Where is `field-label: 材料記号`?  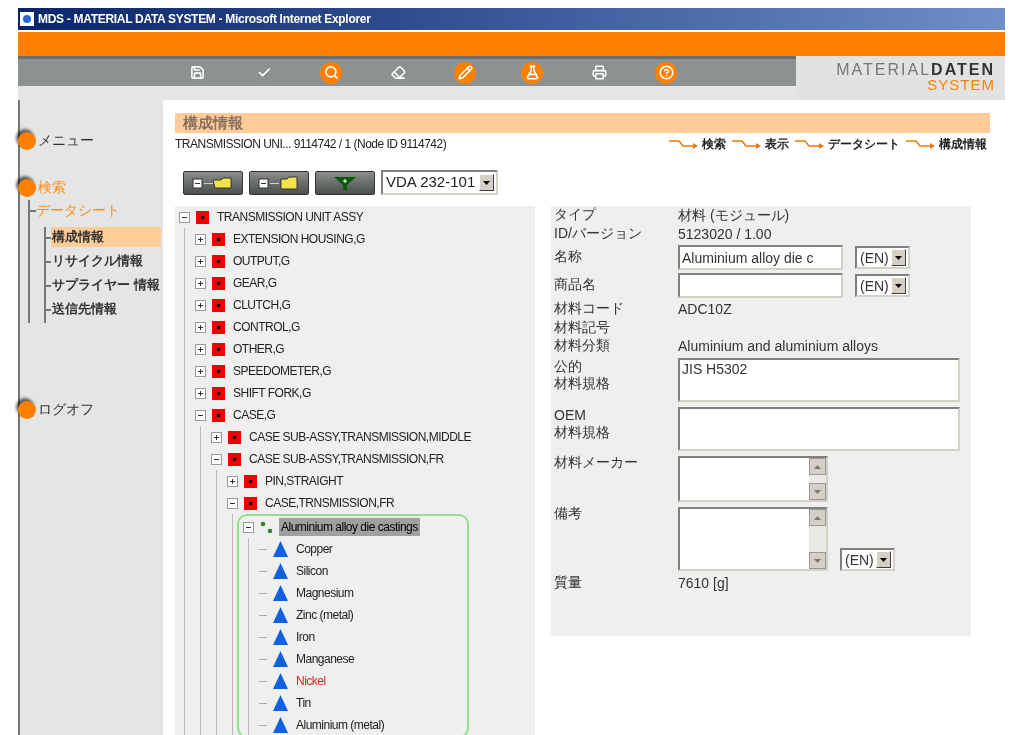
field-label: 材料記号 is located at coordinates (582, 327).